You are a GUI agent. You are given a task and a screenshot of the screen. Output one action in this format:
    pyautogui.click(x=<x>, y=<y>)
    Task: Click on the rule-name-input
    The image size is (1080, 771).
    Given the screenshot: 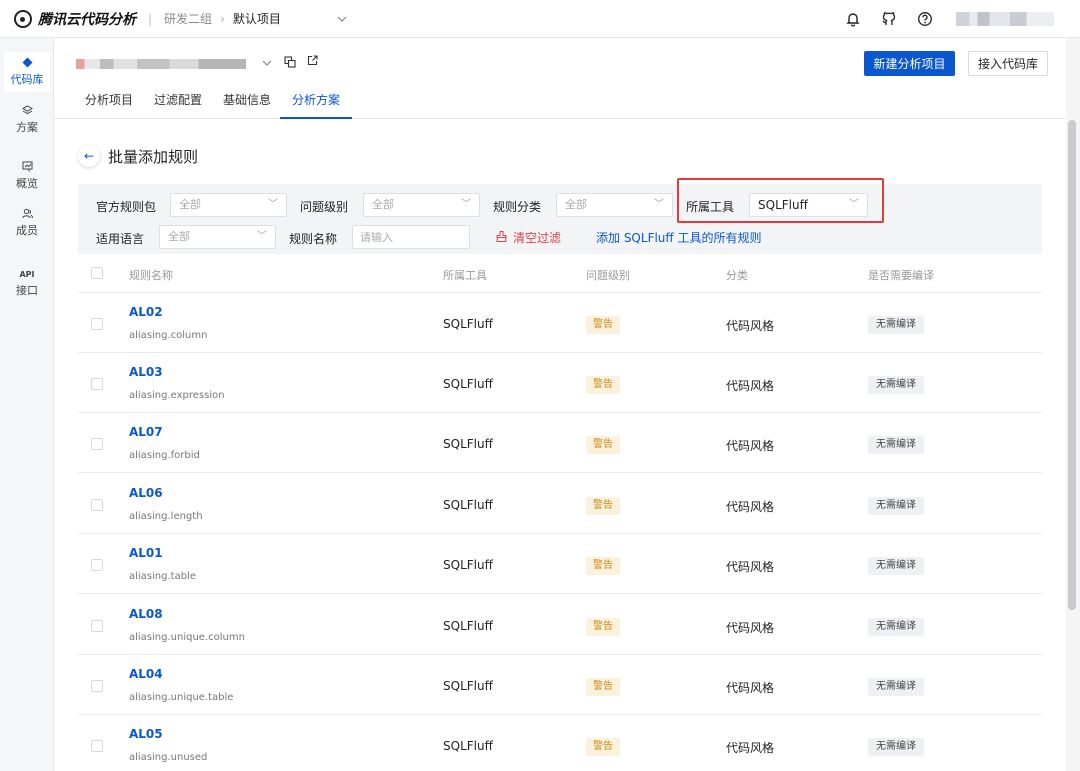 What is the action you would take?
    pyautogui.click(x=411, y=237)
    